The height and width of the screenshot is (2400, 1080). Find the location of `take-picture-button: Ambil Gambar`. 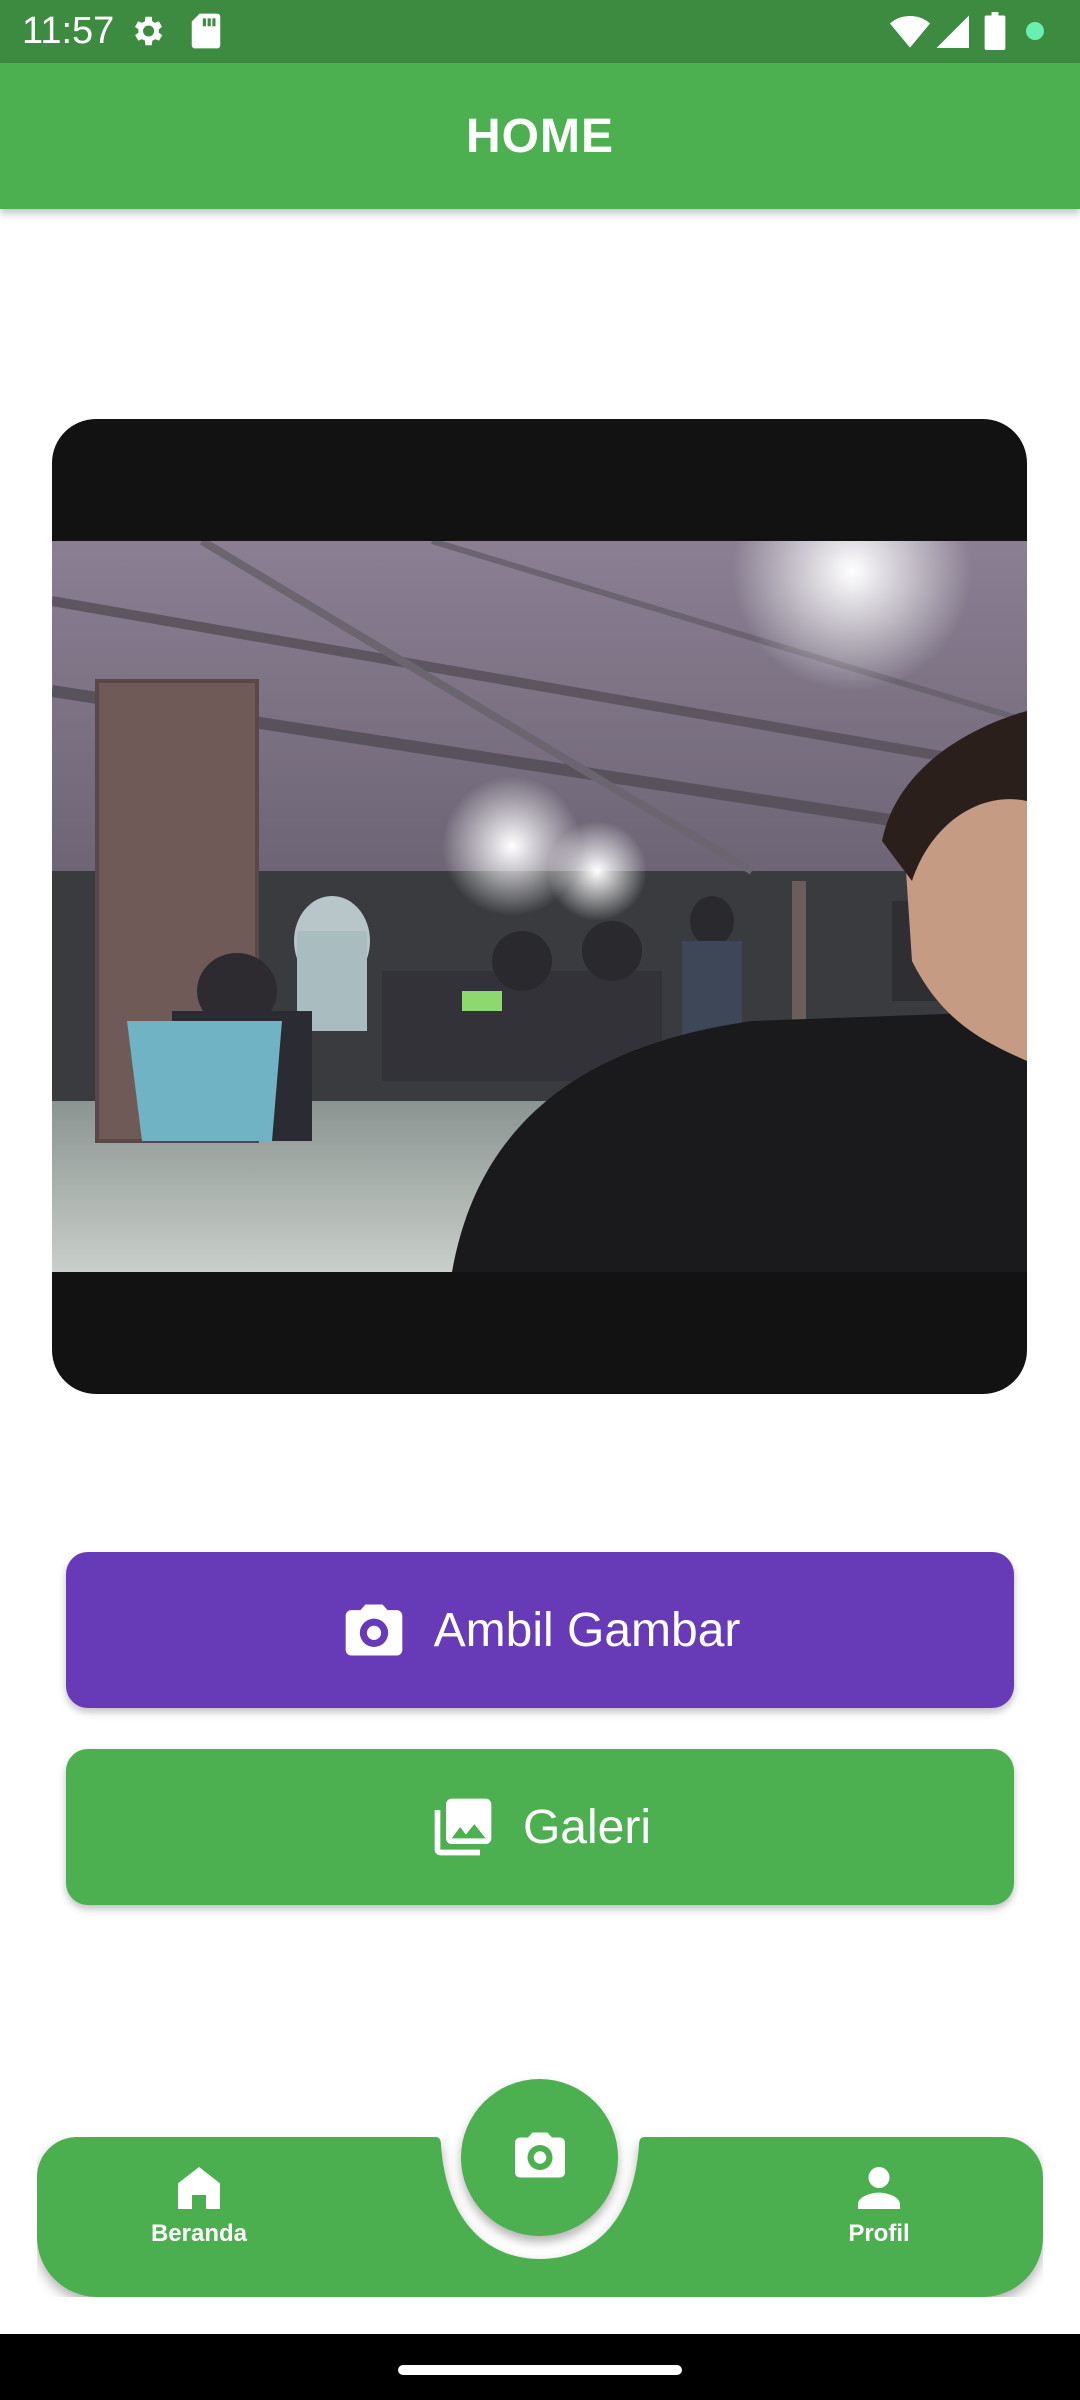

take-picture-button: Ambil Gambar is located at coordinates (540, 1630).